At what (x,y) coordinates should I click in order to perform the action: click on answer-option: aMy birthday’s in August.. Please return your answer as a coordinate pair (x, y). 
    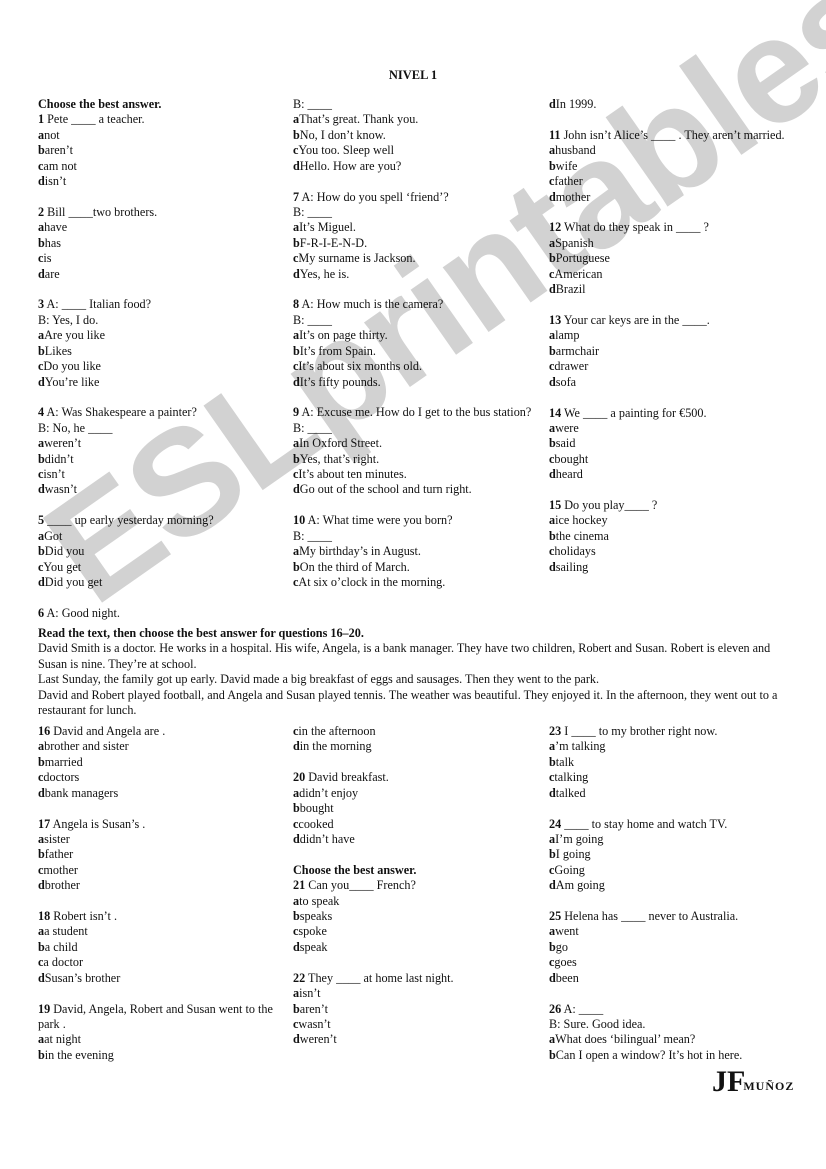
    Looking at the image, I should click on (418, 551).